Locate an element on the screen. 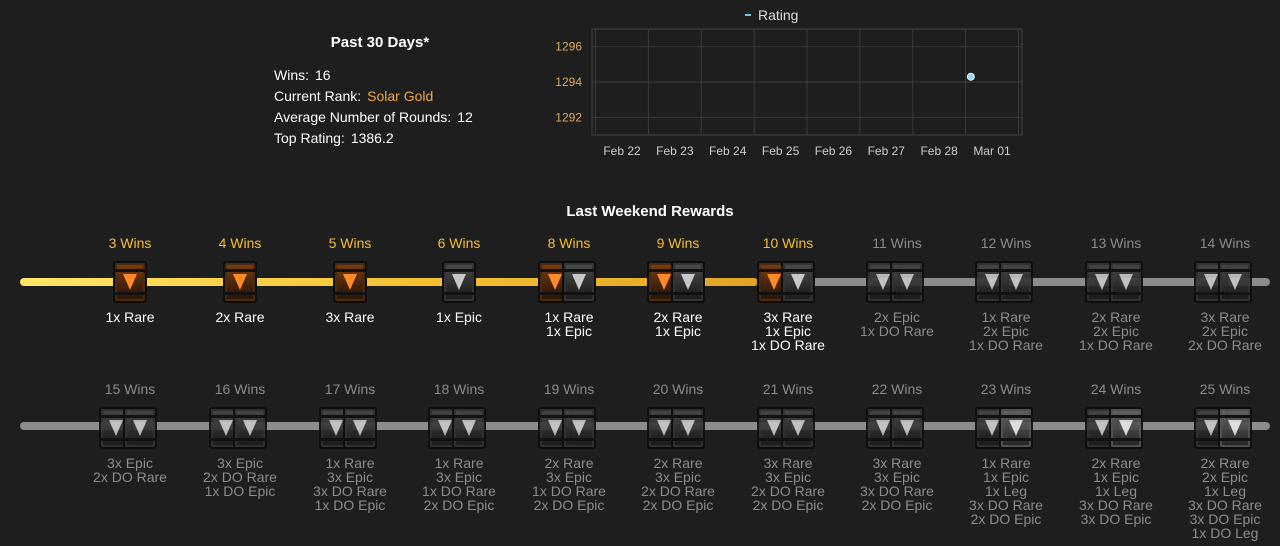  reward-tier-contents: 2x Rare is located at coordinates (240, 317).